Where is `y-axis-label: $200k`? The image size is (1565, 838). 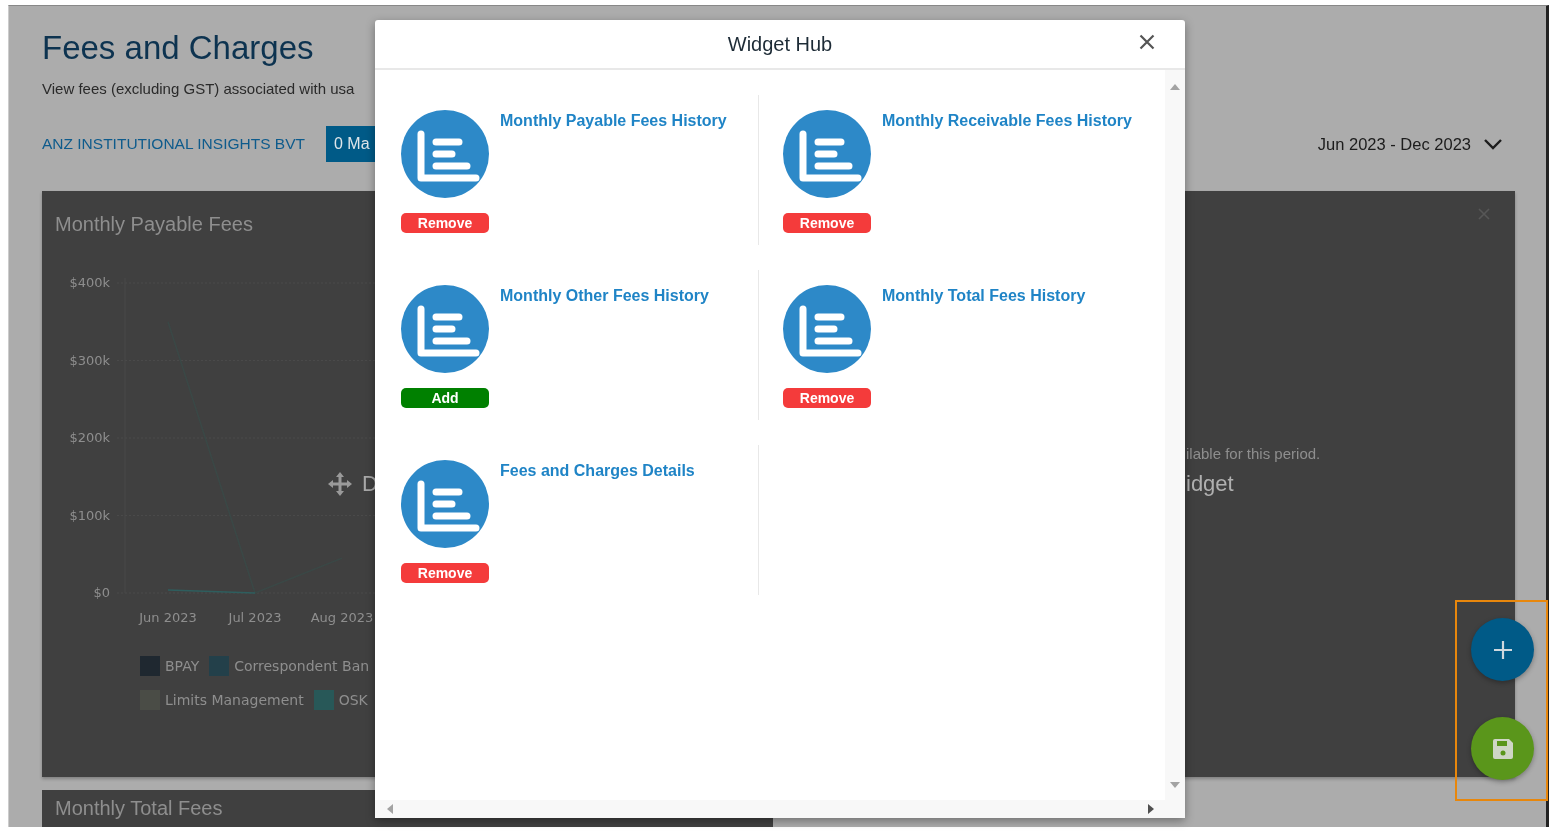 y-axis-label: $200k is located at coordinates (89, 437).